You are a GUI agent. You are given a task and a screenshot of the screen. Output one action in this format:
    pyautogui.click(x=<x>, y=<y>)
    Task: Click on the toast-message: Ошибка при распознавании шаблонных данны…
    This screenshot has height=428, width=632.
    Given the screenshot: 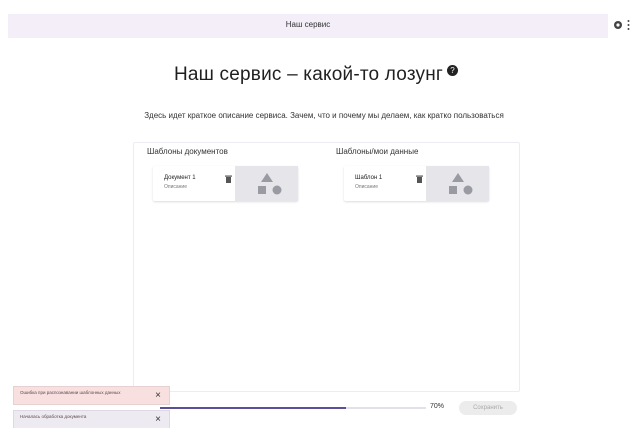 What is the action you would take?
    pyautogui.click(x=70, y=392)
    